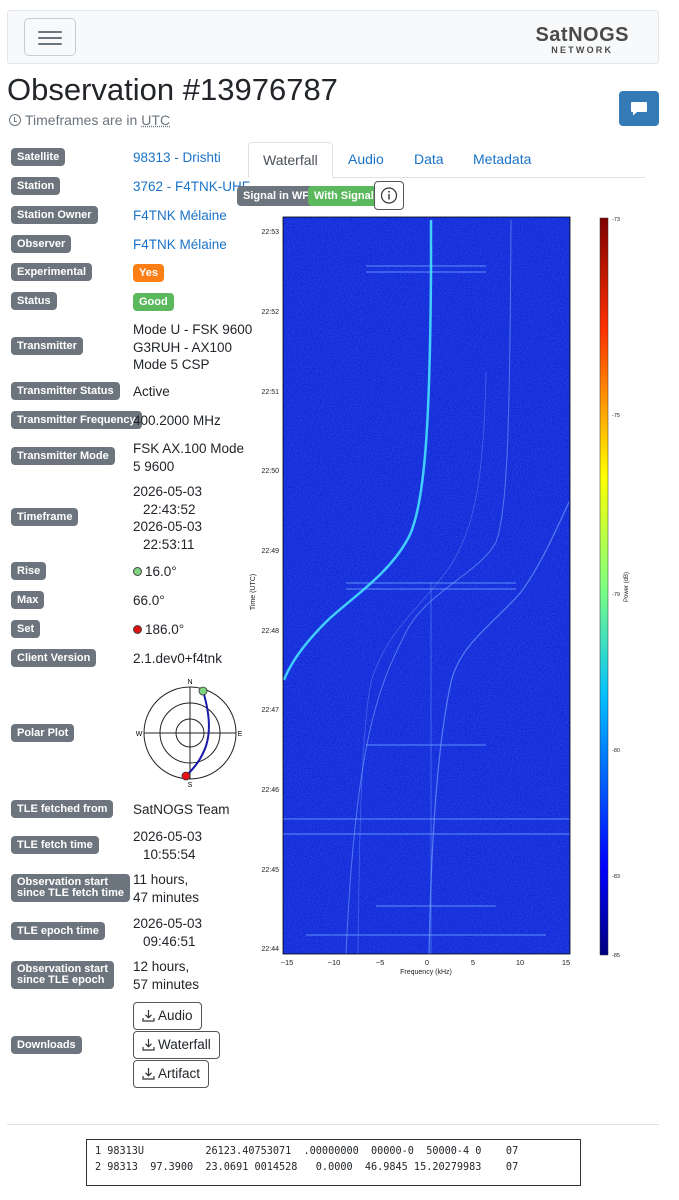 This screenshot has height=1200, width=679. I want to click on hamburger-icon-bar, so click(50, 38).